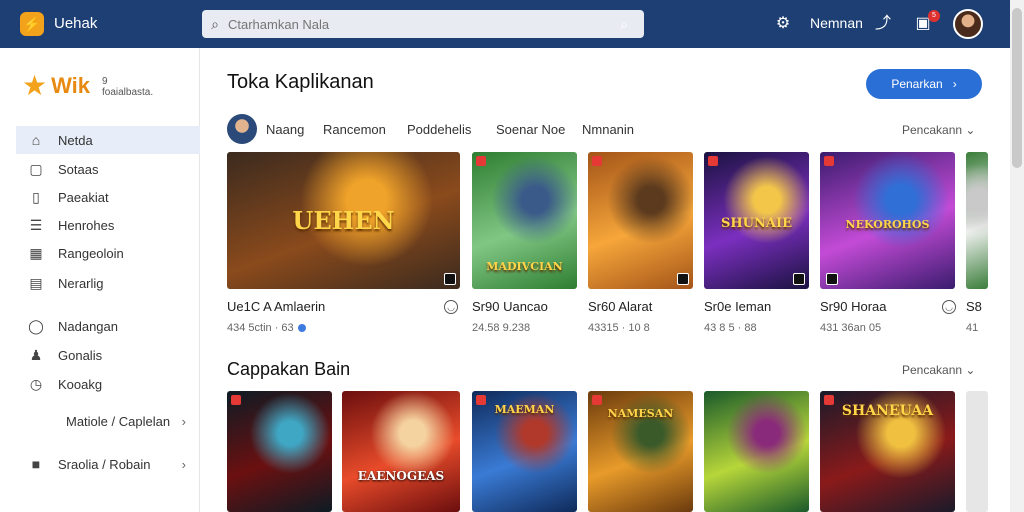  I want to click on sidebar-item-nadangan: ◯ Nadangan, so click(108, 326).